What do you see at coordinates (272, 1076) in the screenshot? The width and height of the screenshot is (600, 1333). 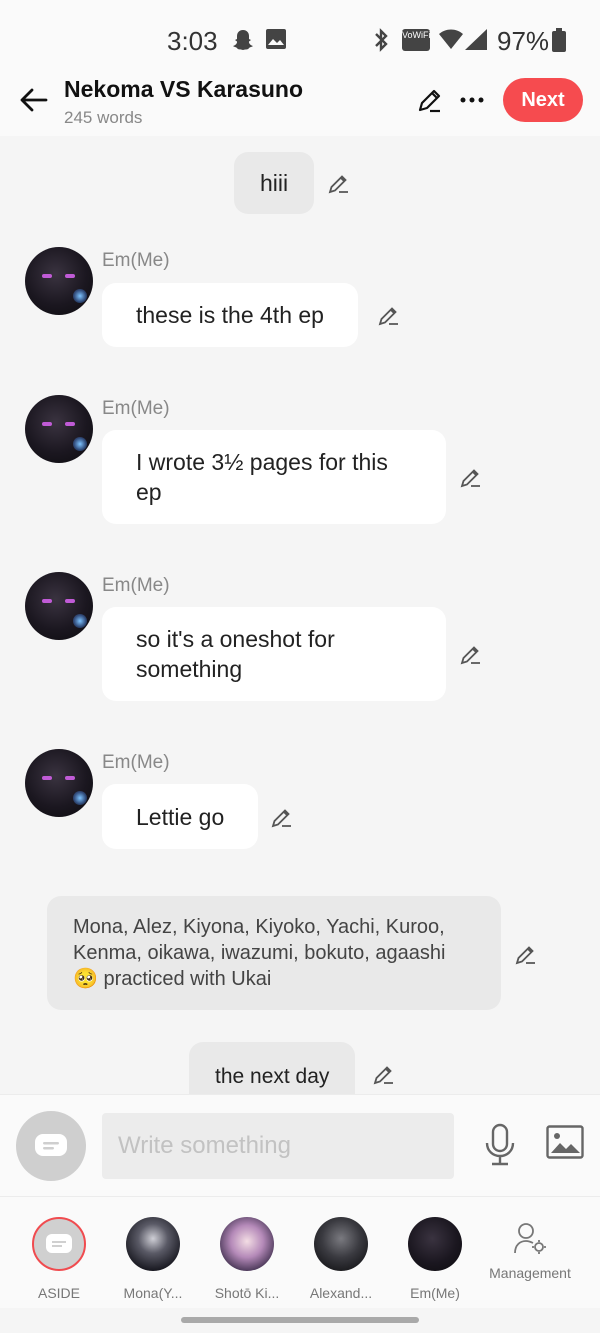 I see `message-text: the next day` at bounding box center [272, 1076].